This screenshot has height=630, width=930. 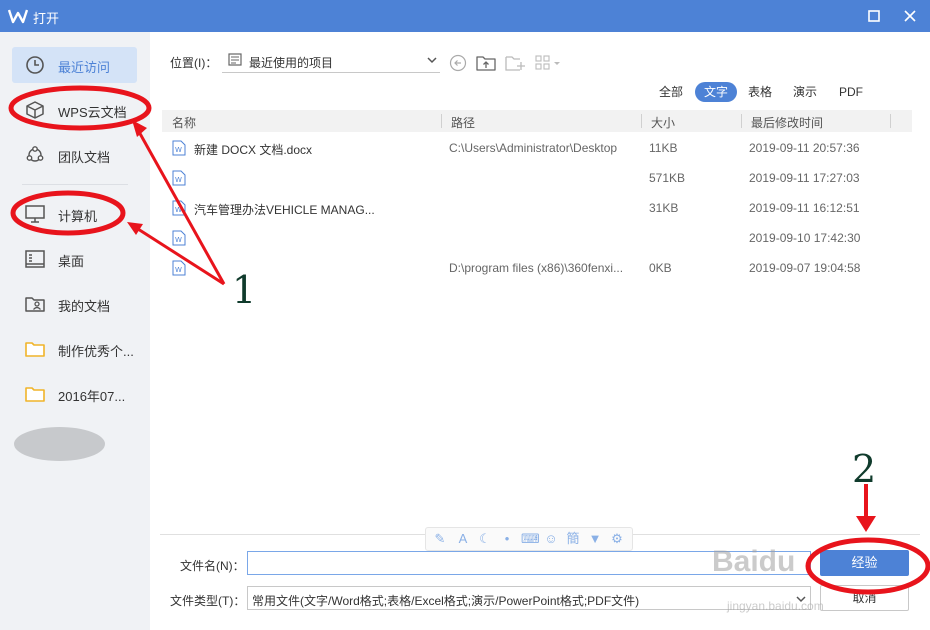 I want to click on filter-tab-present: 演示, so click(x=805, y=92).